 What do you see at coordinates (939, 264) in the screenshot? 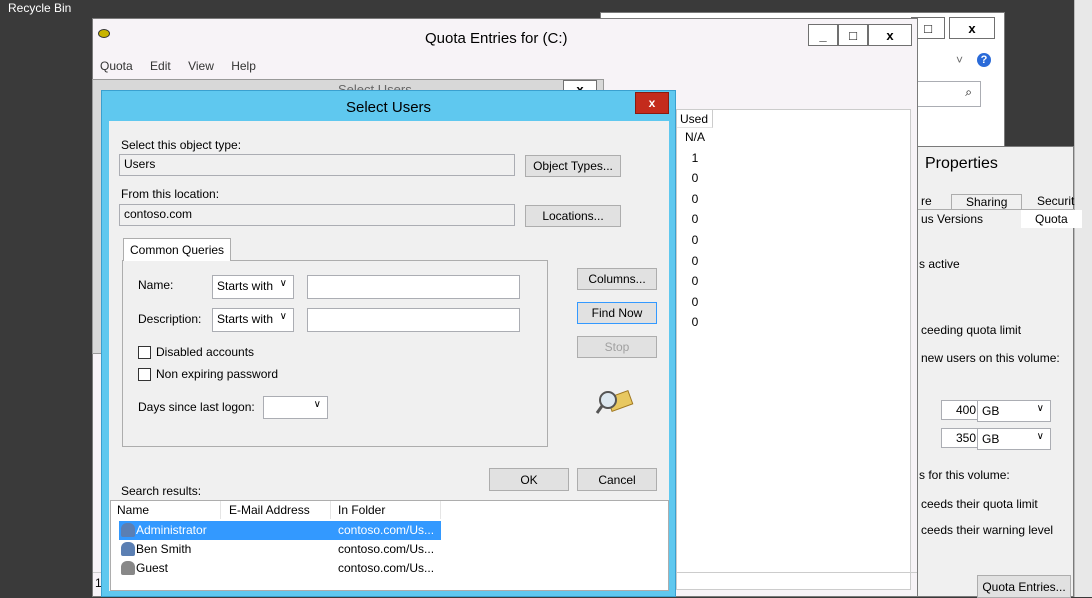
I see `quota-status-text: s active` at bounding box center [939, 264].